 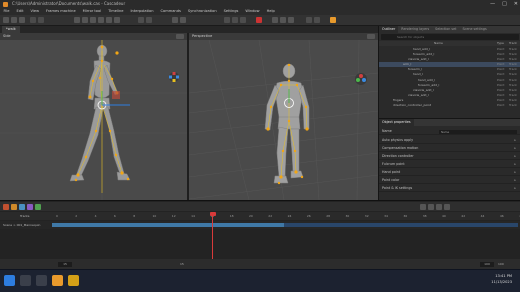 I want to click on record-icon, so click(x=259, y=20).